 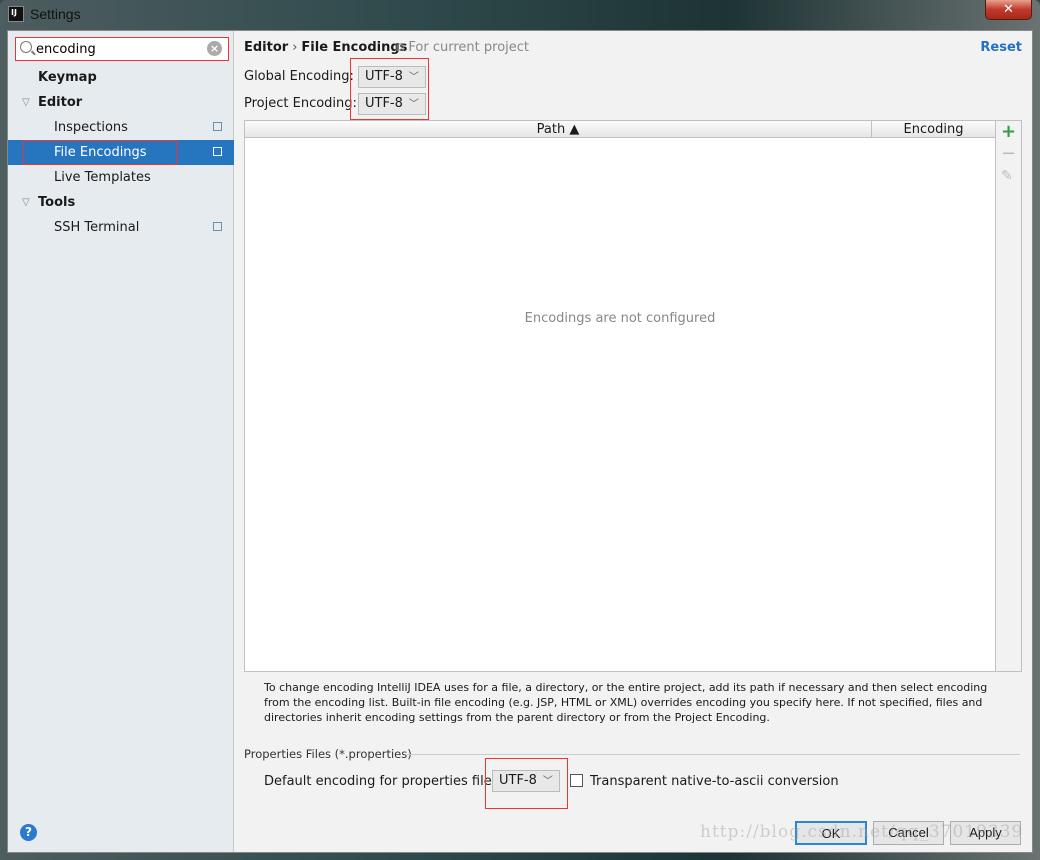 What do you see at coordinates (469, 47) in the screenshot?
I see `scope-text: For current project` at bounding box center [469, 47].